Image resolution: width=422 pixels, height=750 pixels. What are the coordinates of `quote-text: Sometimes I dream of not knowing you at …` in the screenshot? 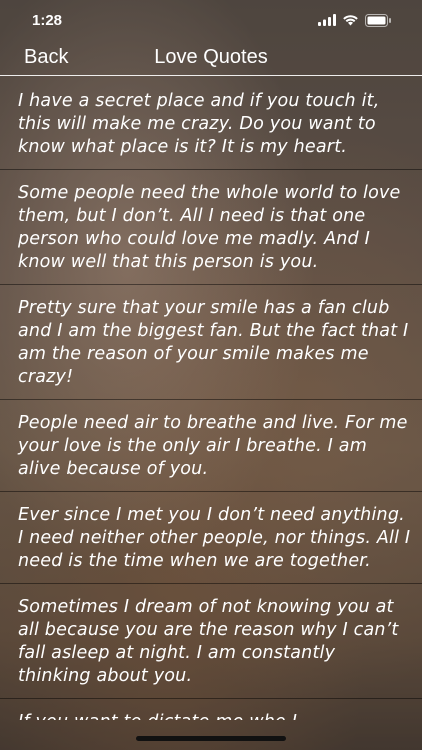 It's located at (208, 641).